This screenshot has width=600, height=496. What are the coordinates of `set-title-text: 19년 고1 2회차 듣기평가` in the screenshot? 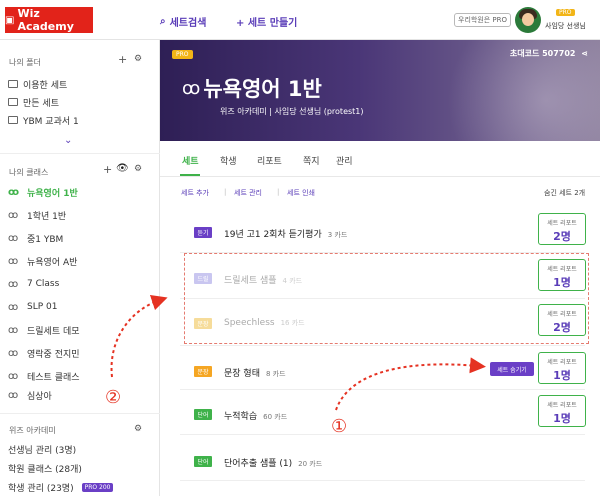 It's located at (273, 235).